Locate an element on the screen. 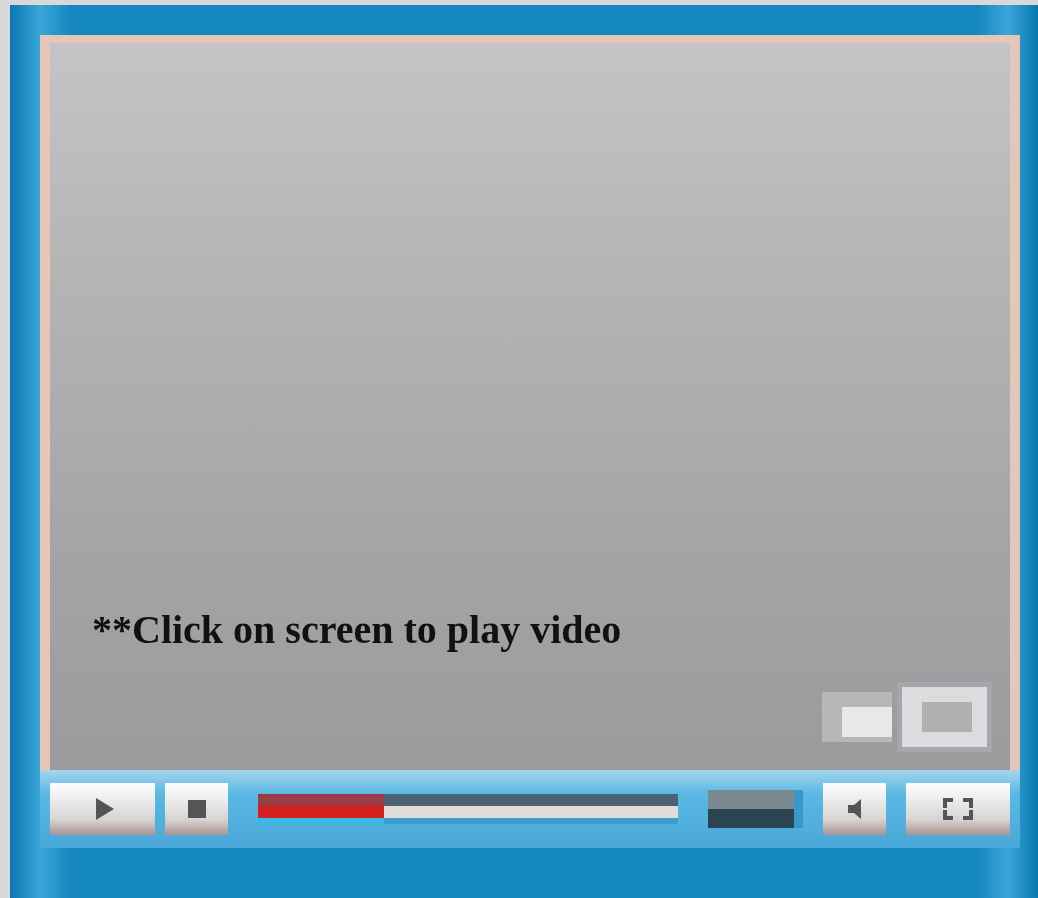 The height and width of the screenshot is (898, 1038). fullscreen-button is located at coordinates (958, 809).